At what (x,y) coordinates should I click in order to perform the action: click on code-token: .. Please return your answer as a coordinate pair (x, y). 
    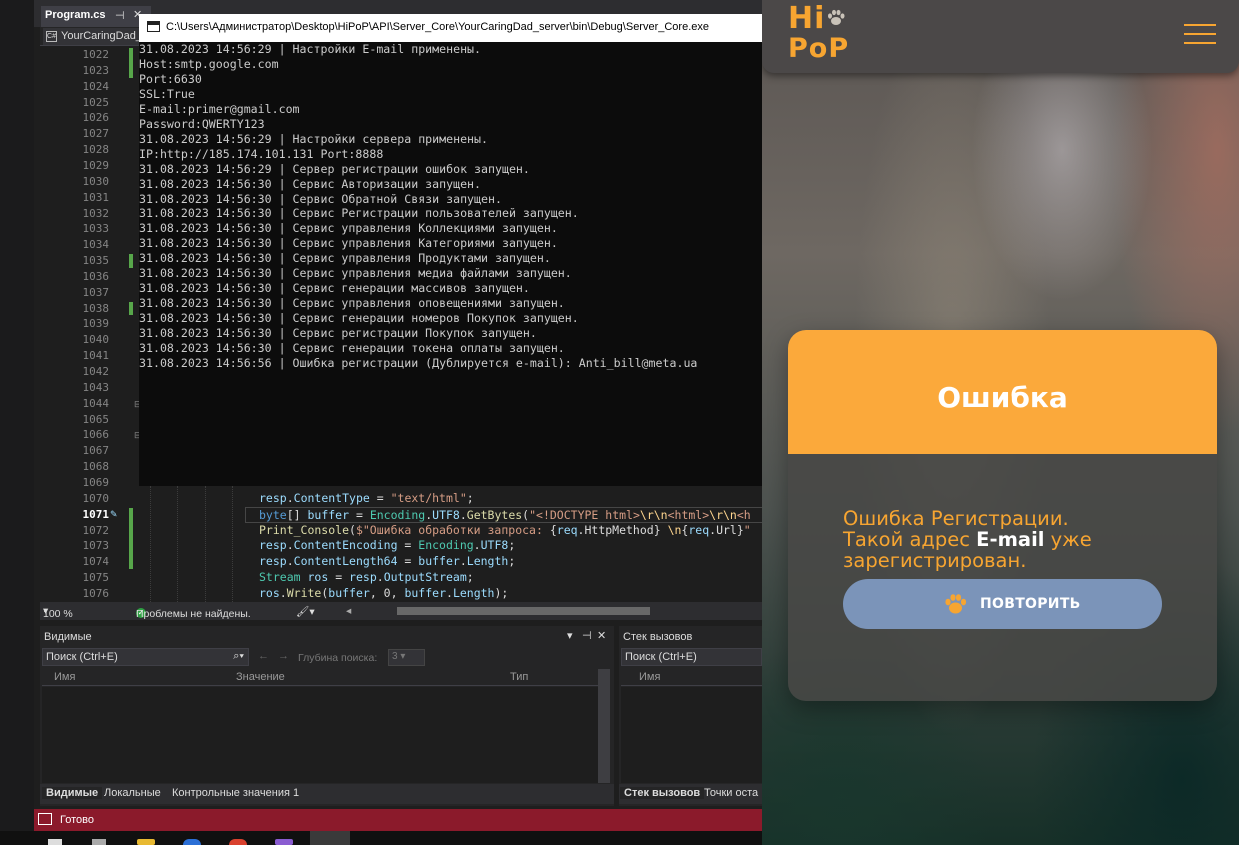
    Looking at the image, I should click on (283, 592).